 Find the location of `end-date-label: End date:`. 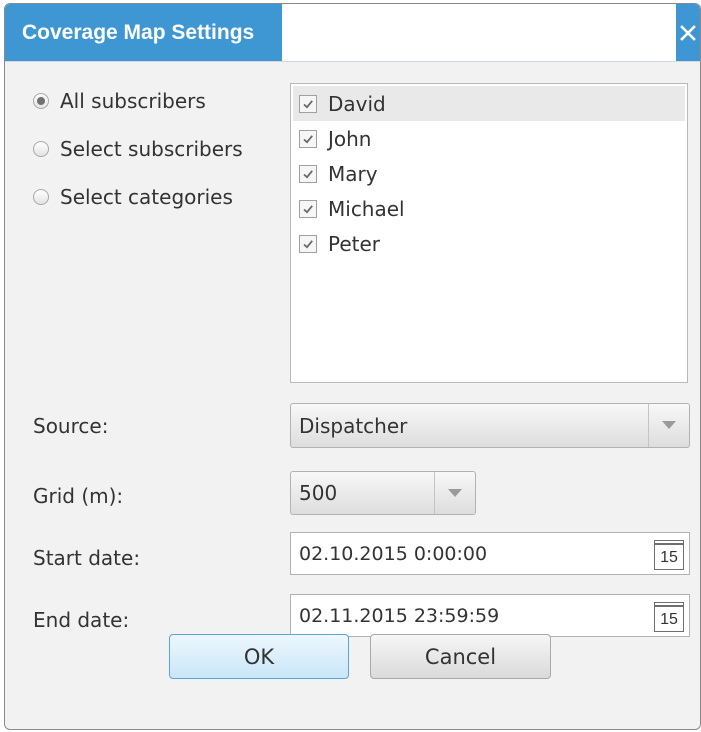

end-date-label: End date: is located at coordinates (81, 620).